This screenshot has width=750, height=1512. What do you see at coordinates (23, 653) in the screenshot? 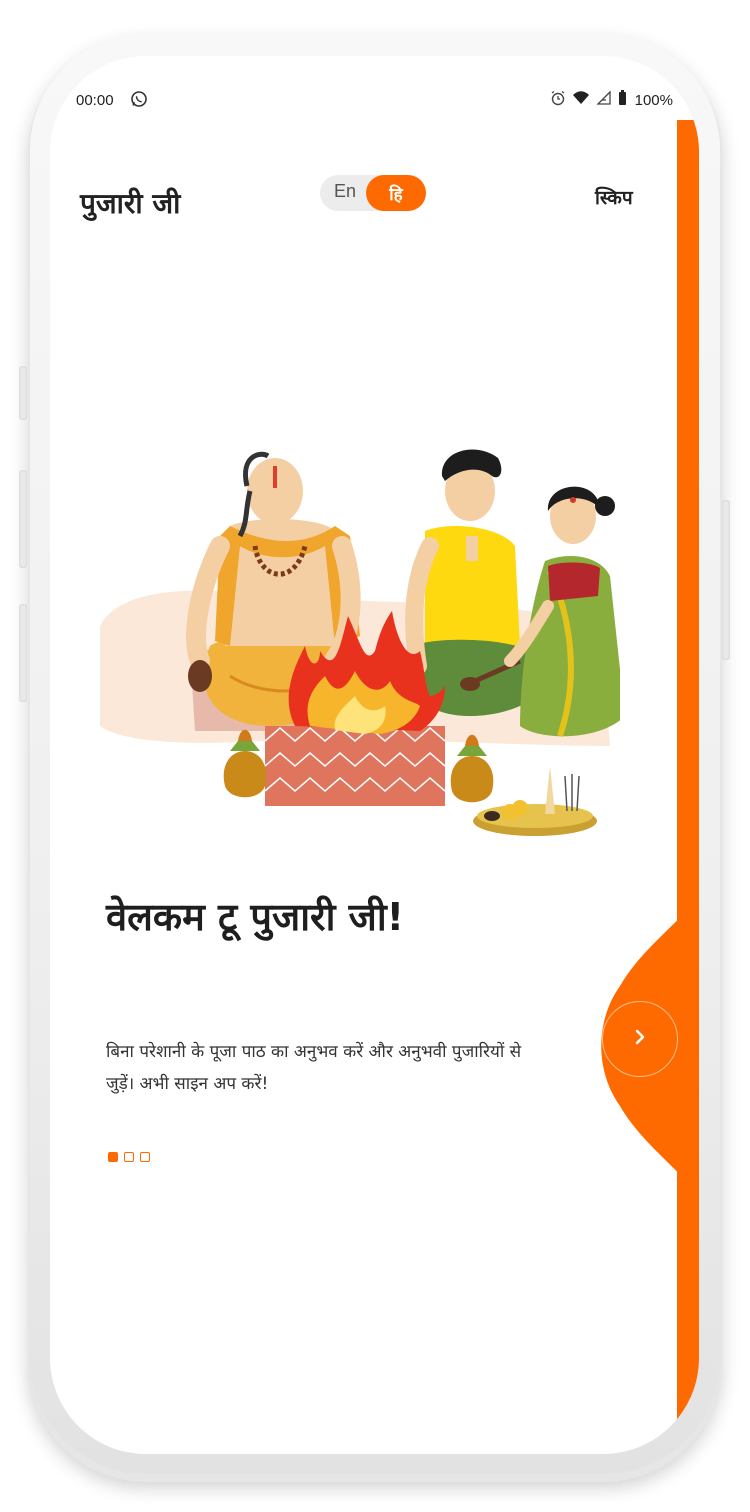
I see `volume-down-button` at bounding box center [23, 653].